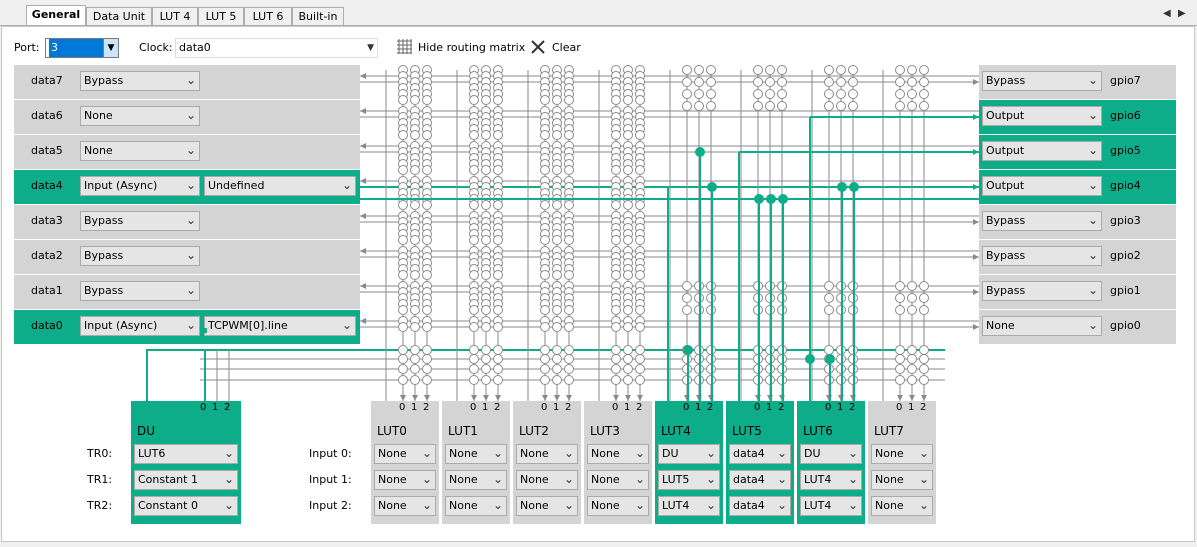  What do you see at coordinates (676, 431) in the screenshot?
I see `lut-title: LUT4` at bounding box center [676, 431].